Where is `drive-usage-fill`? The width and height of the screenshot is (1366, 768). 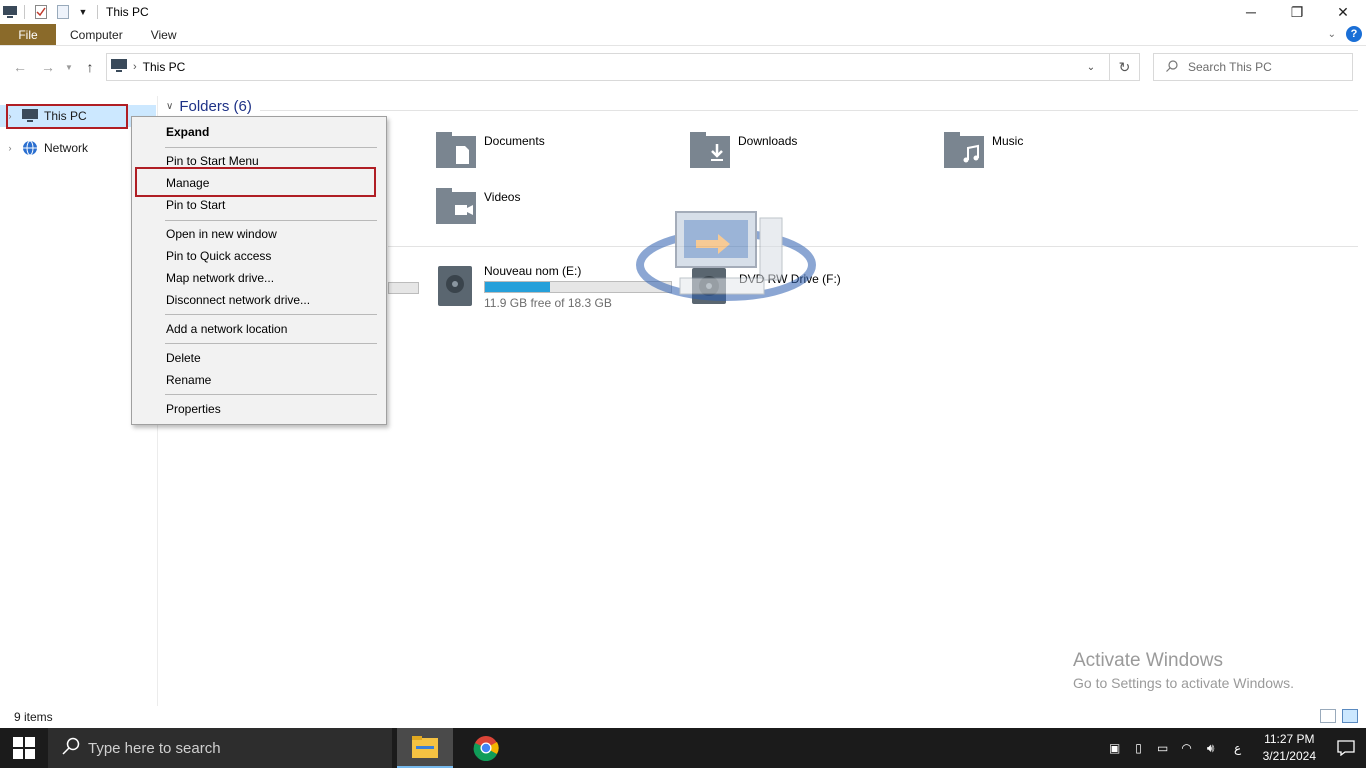 drive-usage-fill is located at coordinates (518, 287).